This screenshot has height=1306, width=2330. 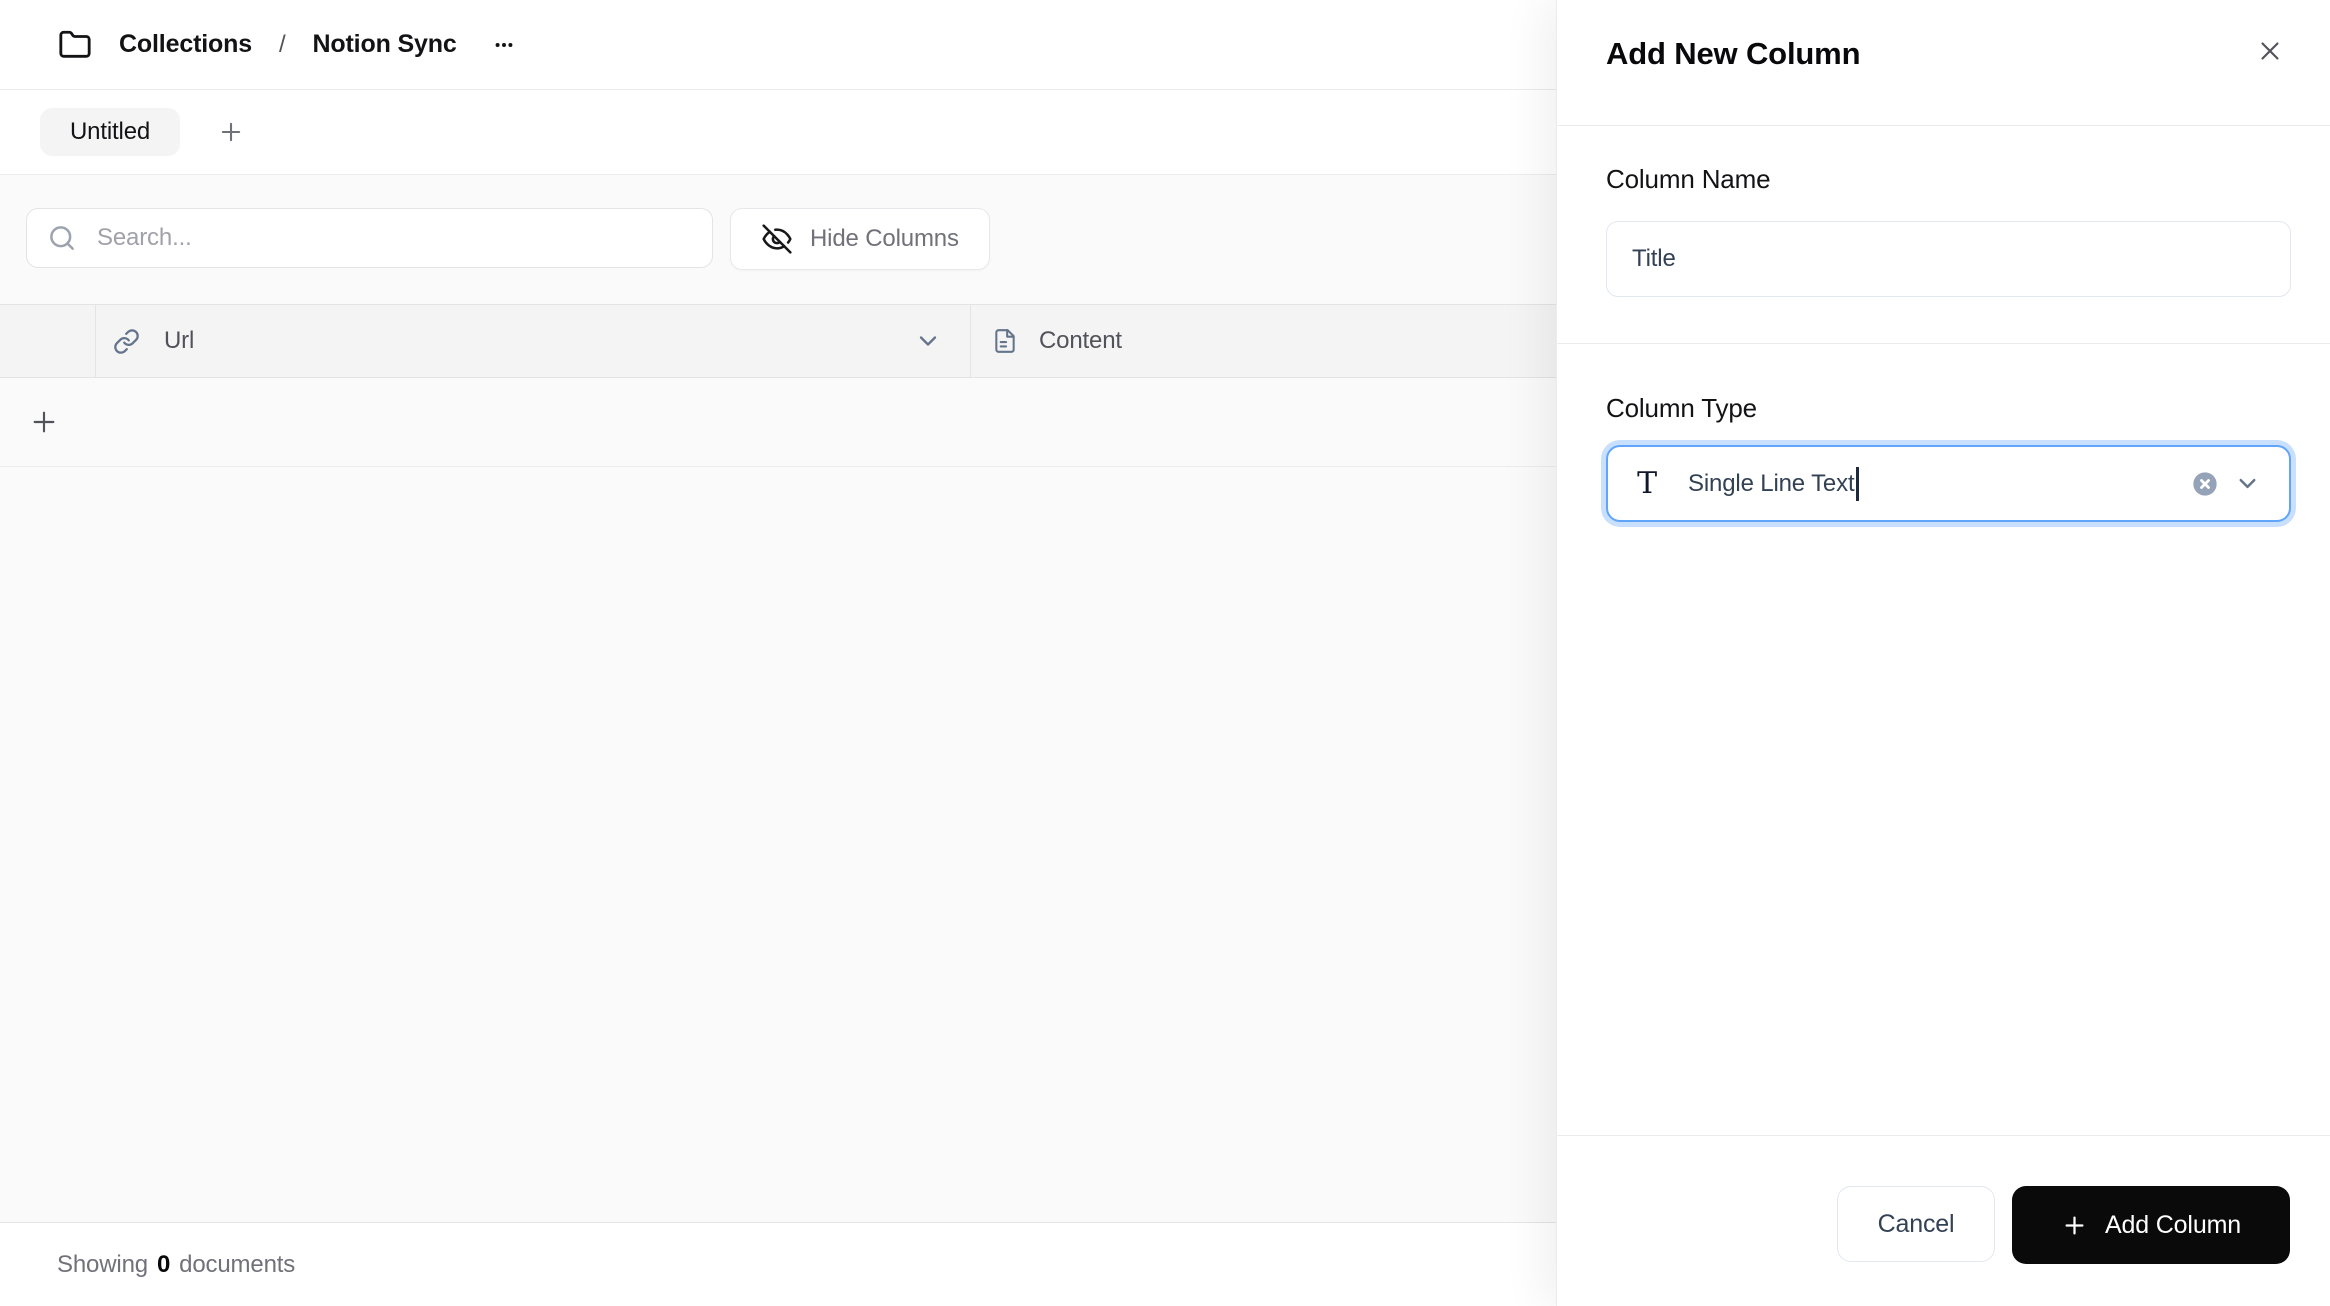 I want to click on add-tab-button, so click(x=231, y=132).